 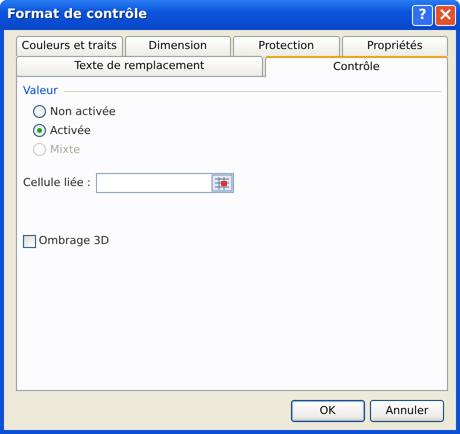 I want to click on field-label: Cellule liée :, so click(x=57, y=183).